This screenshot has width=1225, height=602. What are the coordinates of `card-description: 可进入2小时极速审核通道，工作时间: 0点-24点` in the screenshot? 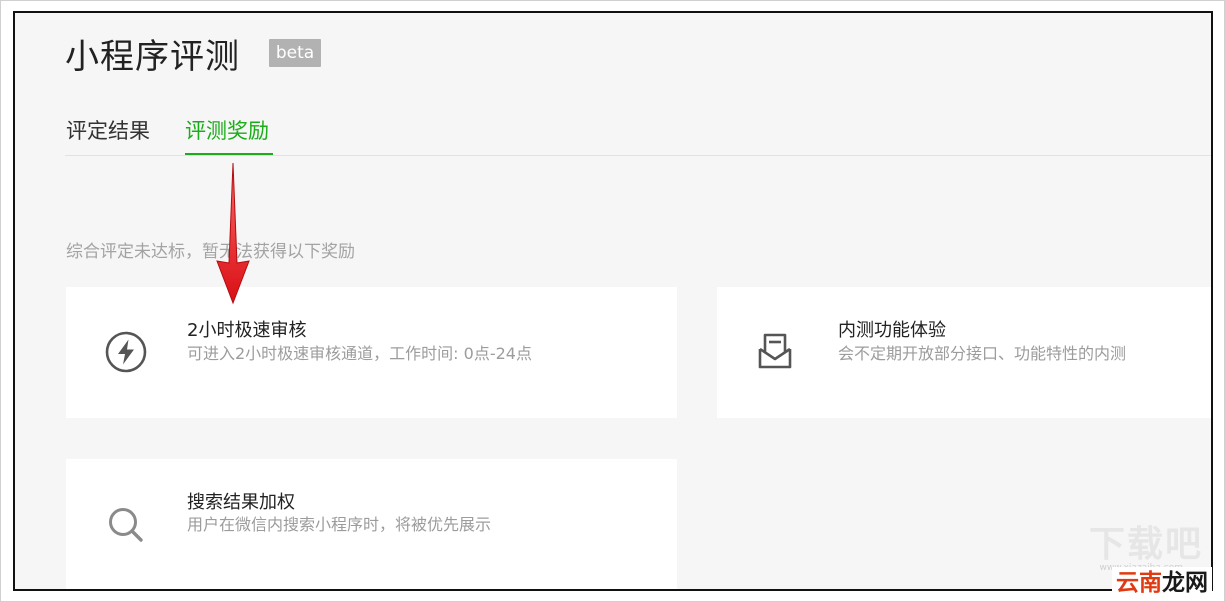 It's located at (359, 353).